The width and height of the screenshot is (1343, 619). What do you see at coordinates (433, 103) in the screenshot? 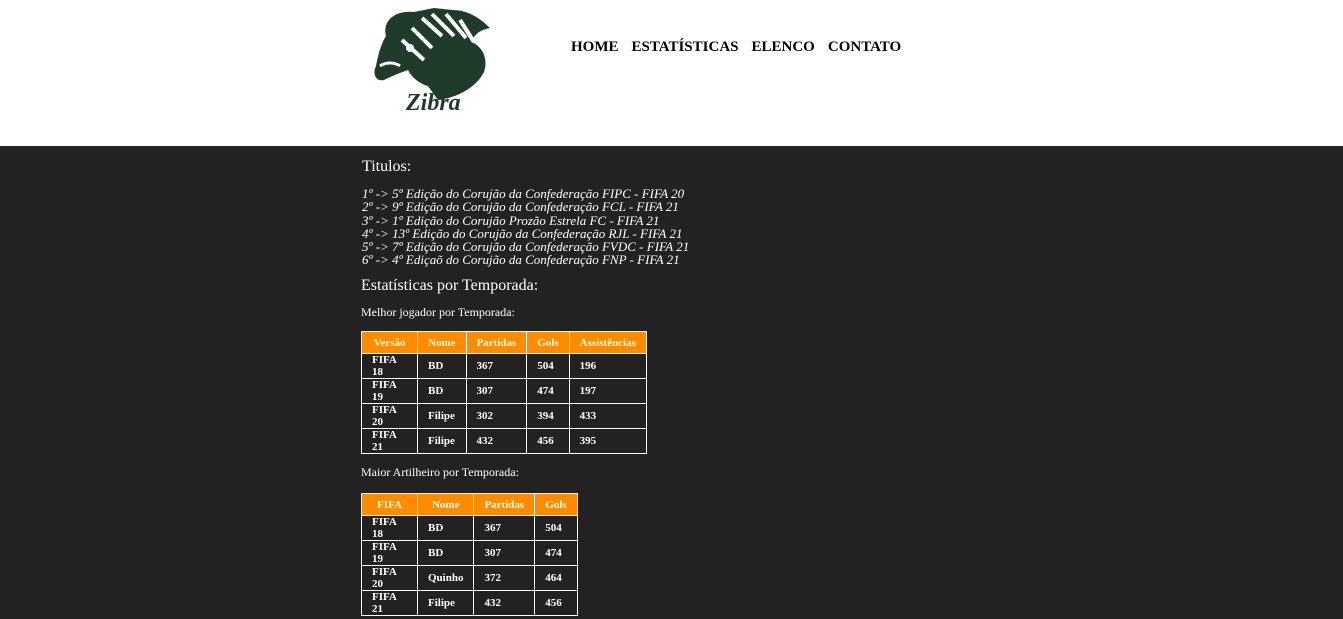
I see `logo-wordmark: Zibra` at bounding box center [433, 103].